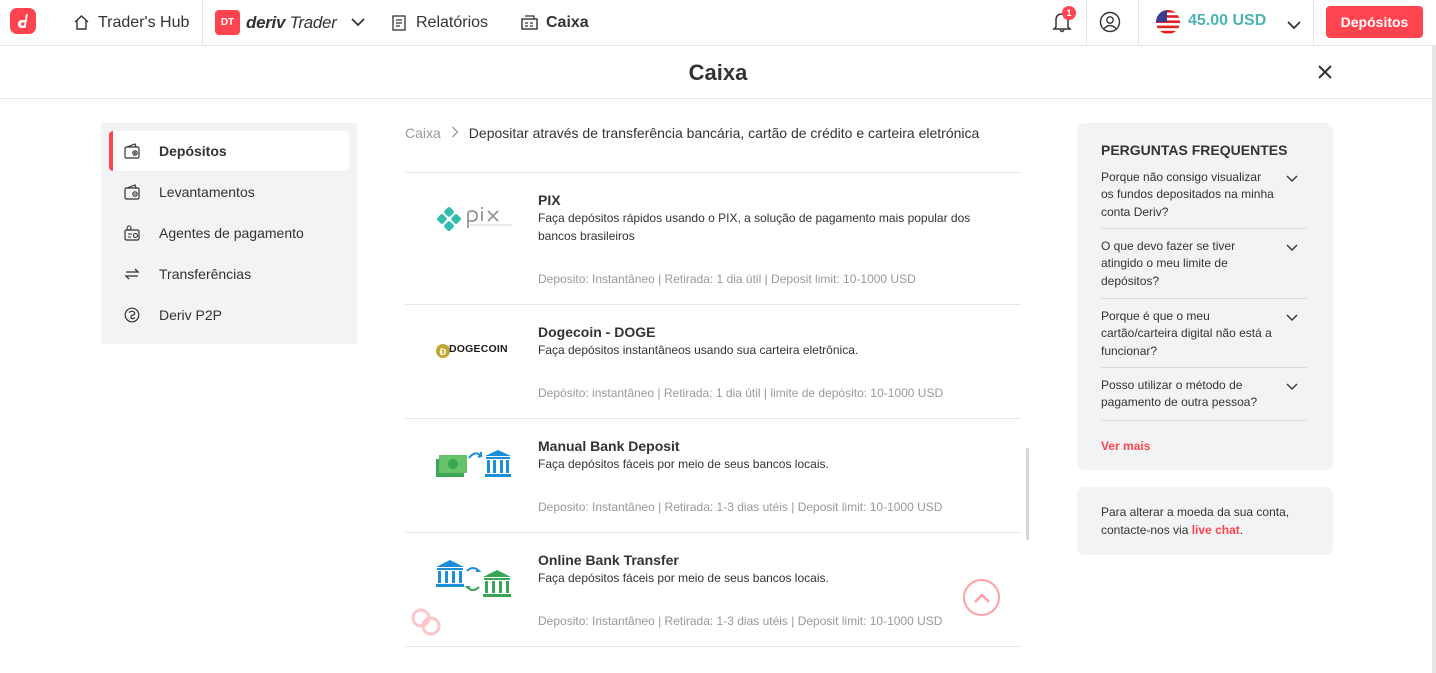 Image resolution: width=1436 pixels, height=673 pixels. I want to click on sidebar-item-transfers: Transferências, so click(229, 274).